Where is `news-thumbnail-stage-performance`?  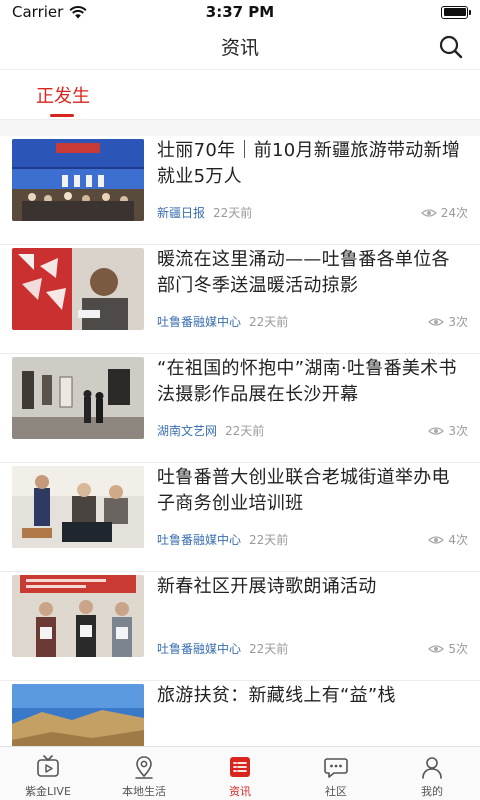 news-thumbnail-stage-performance is located at coordinates (78, 180).